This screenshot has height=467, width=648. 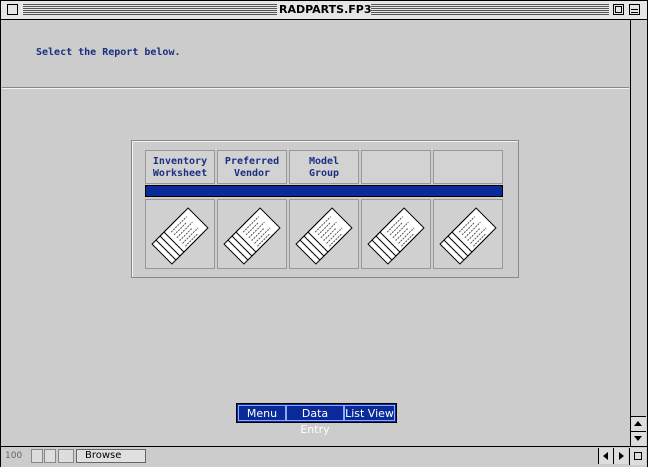 I want to click on report-button-model-group, so click(x=324, y=234).